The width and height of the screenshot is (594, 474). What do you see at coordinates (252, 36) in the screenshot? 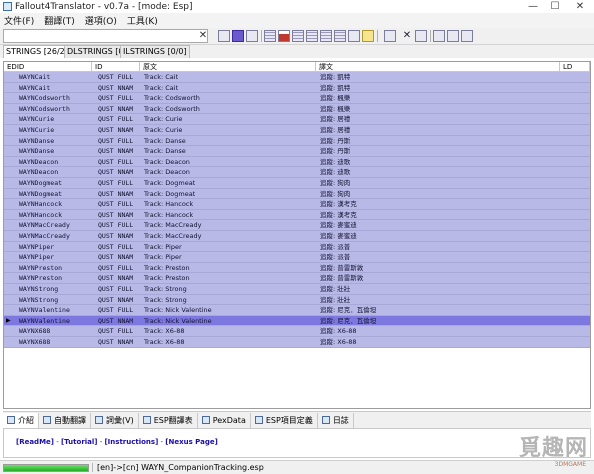
I see `grid-view-icon` at bounding box center [252, 36].